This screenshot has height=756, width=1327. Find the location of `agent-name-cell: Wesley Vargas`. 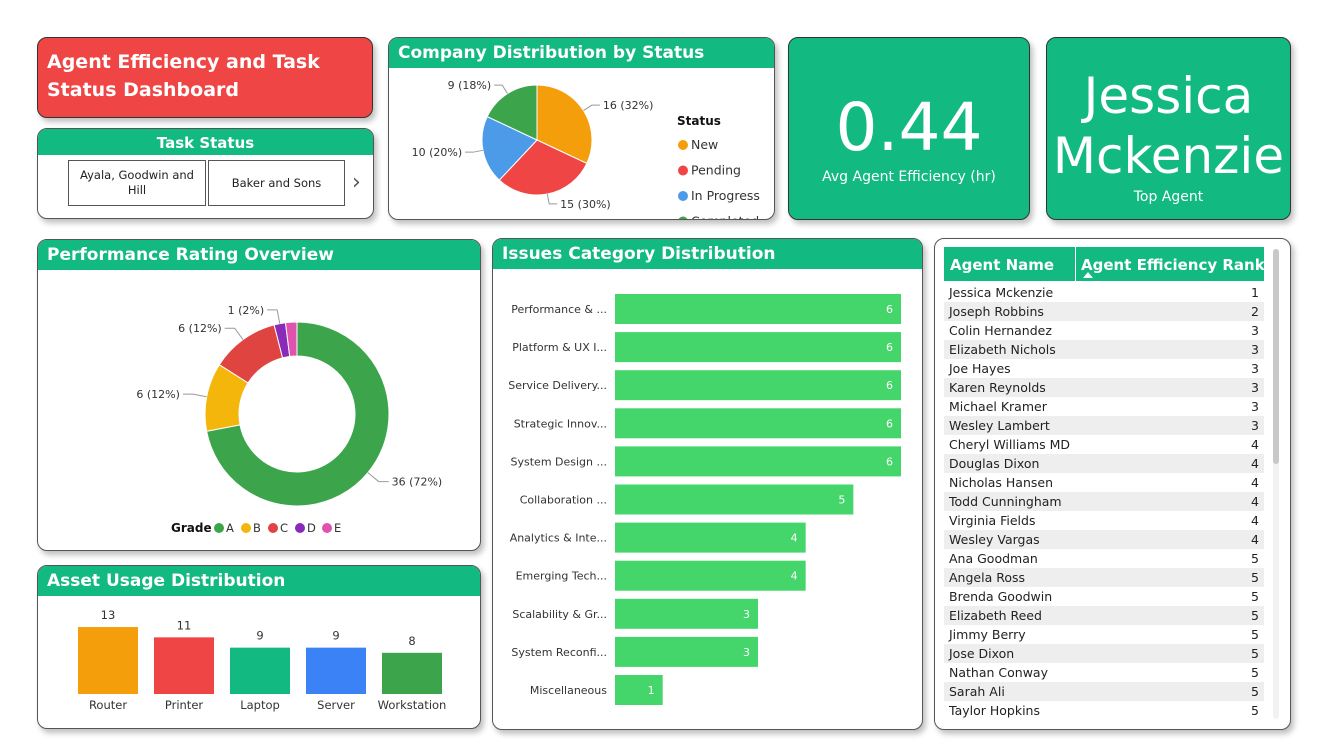

agent-name-cell: Wesley Vargas is located at coordinates (994, 539).